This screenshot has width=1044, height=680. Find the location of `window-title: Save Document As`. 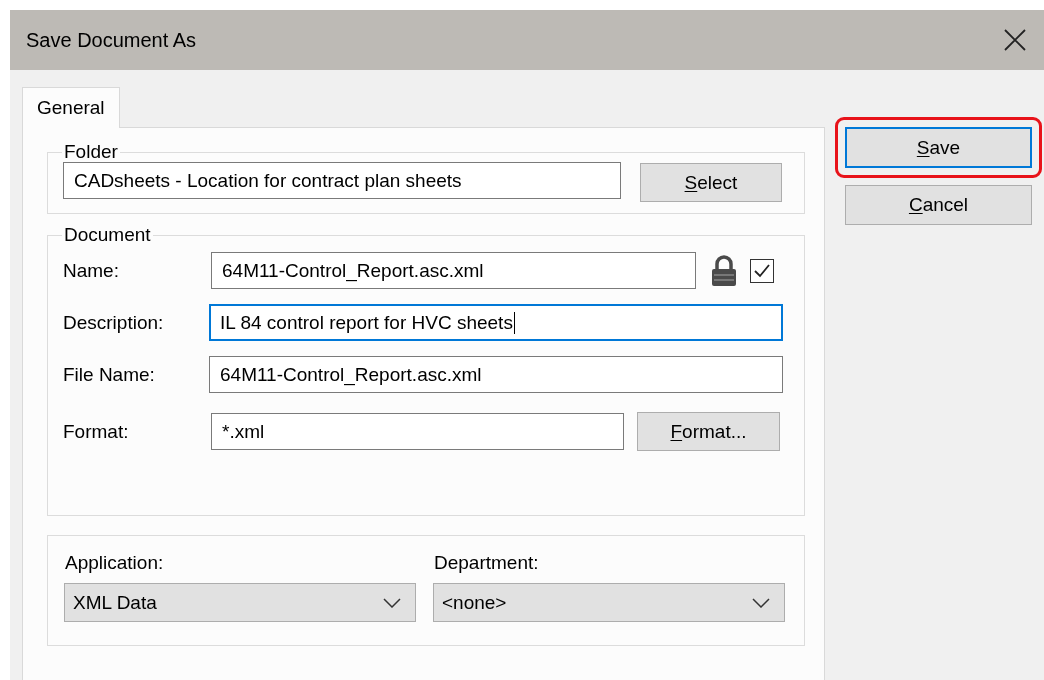

window-title: Save Document As is located at coordinates (111, 40).